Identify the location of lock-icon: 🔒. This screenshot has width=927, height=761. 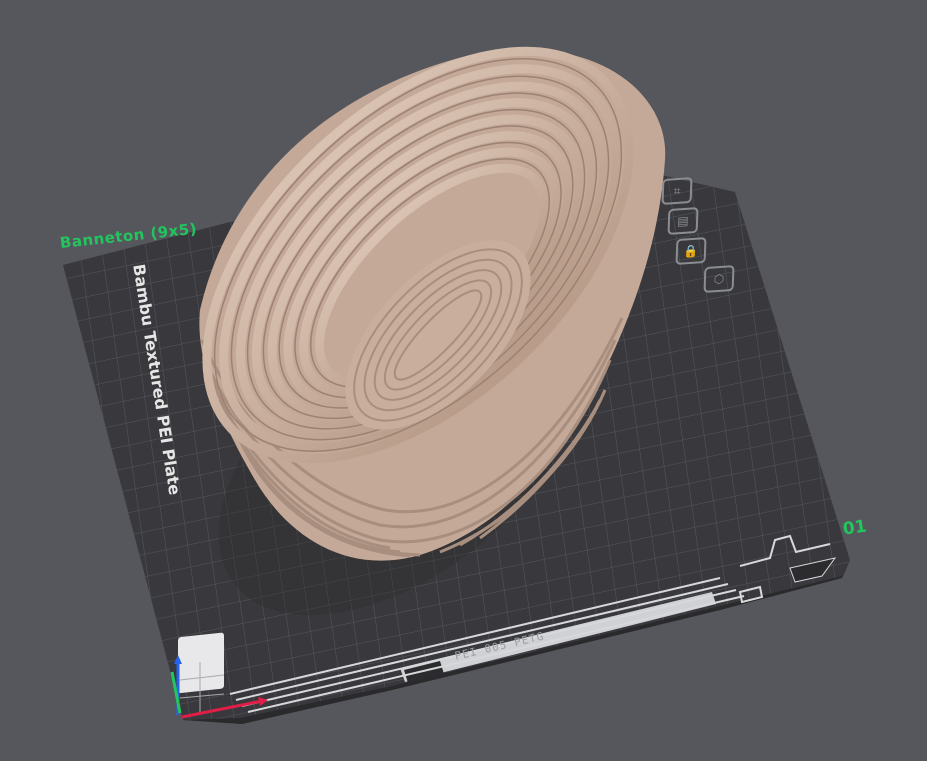
(691, 251).